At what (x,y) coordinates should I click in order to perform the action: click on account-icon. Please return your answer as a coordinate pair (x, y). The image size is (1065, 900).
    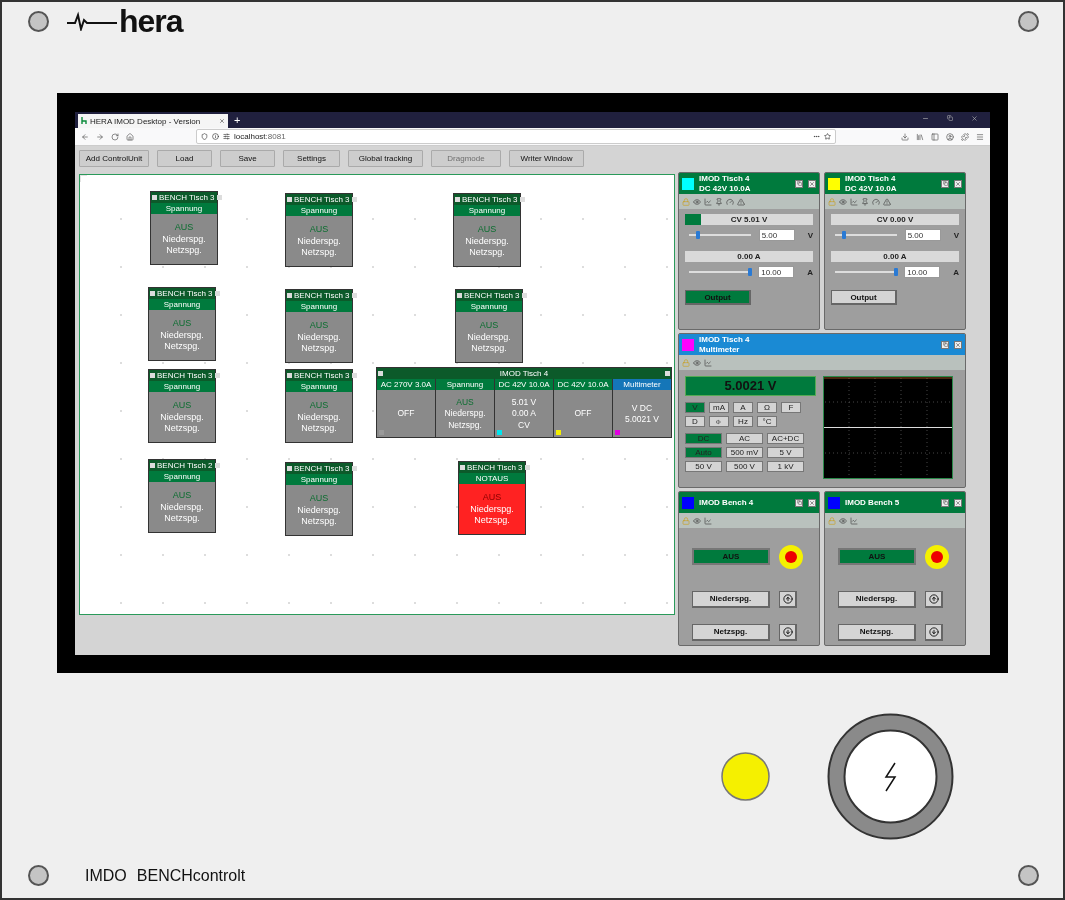
    Looking at the image, I should click on (950, 136).